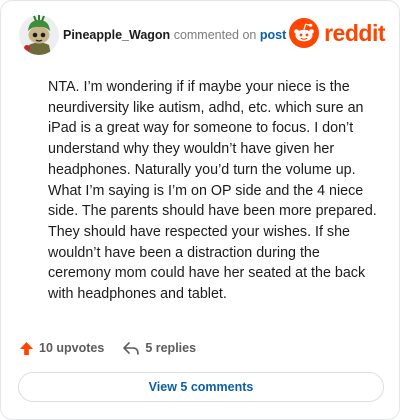 This screenshot has width=400, height=420. What do you see at coordinates (26, 348) in the screenshot?
I see `upvote-arrow-icon` at bounding box center [26, 348].